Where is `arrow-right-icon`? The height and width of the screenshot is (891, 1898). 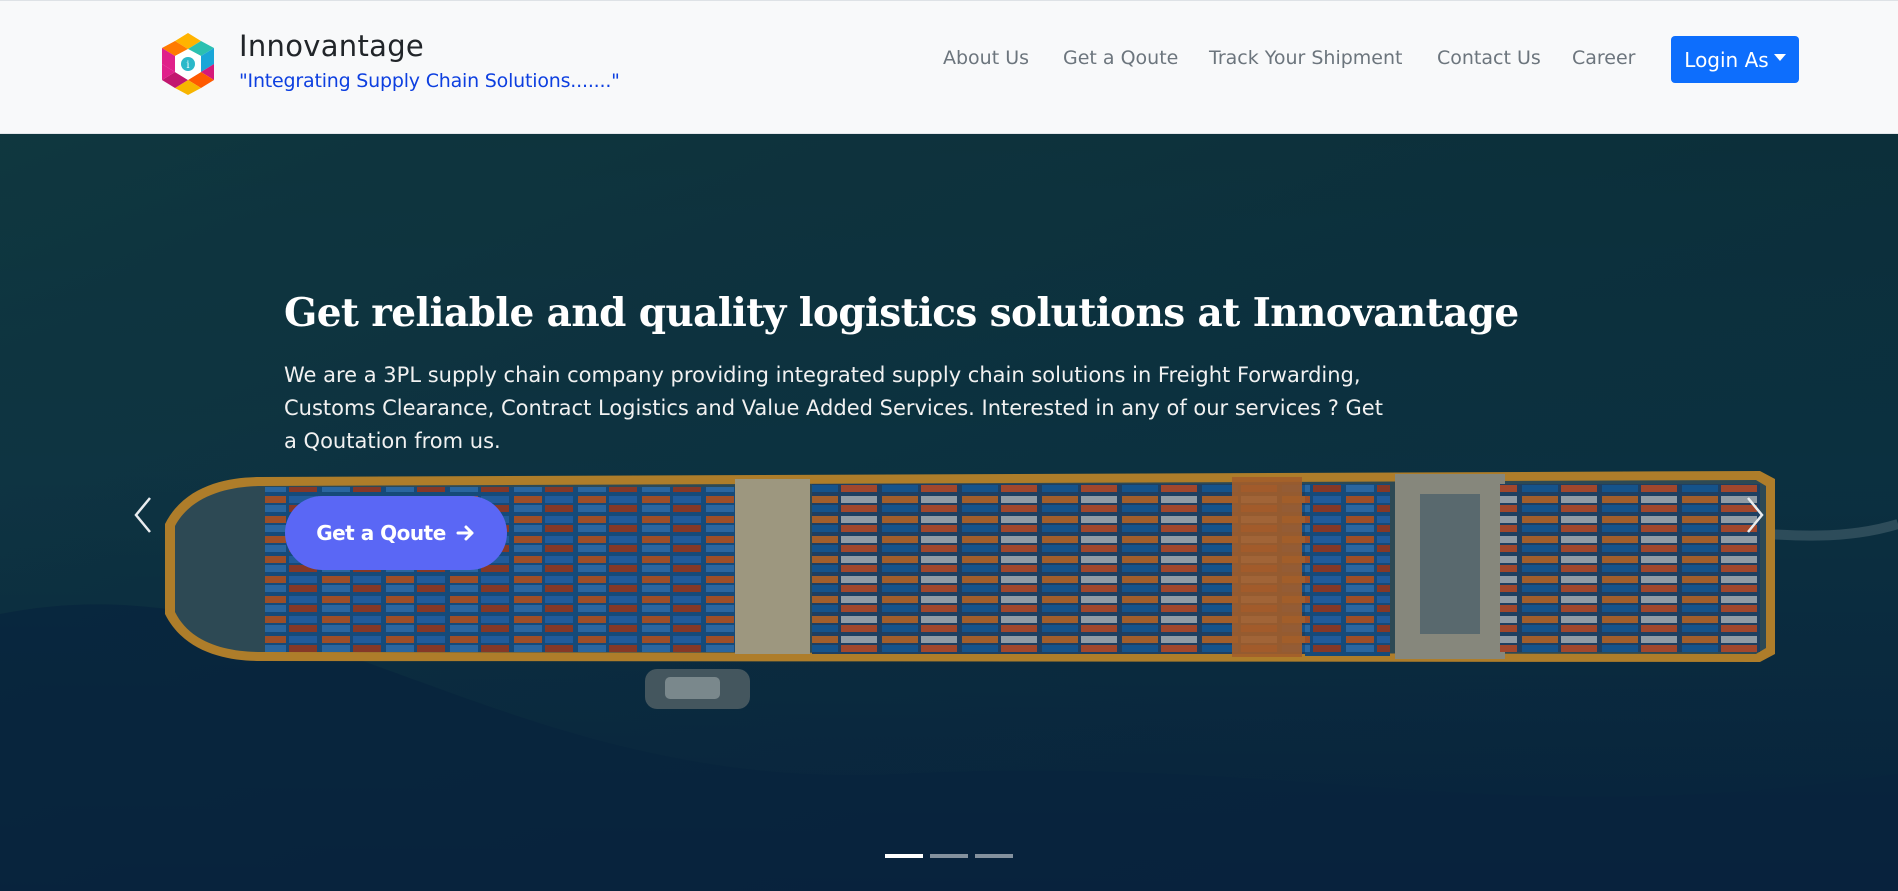
arrow-right-icon is located at coordinates (465, 533).